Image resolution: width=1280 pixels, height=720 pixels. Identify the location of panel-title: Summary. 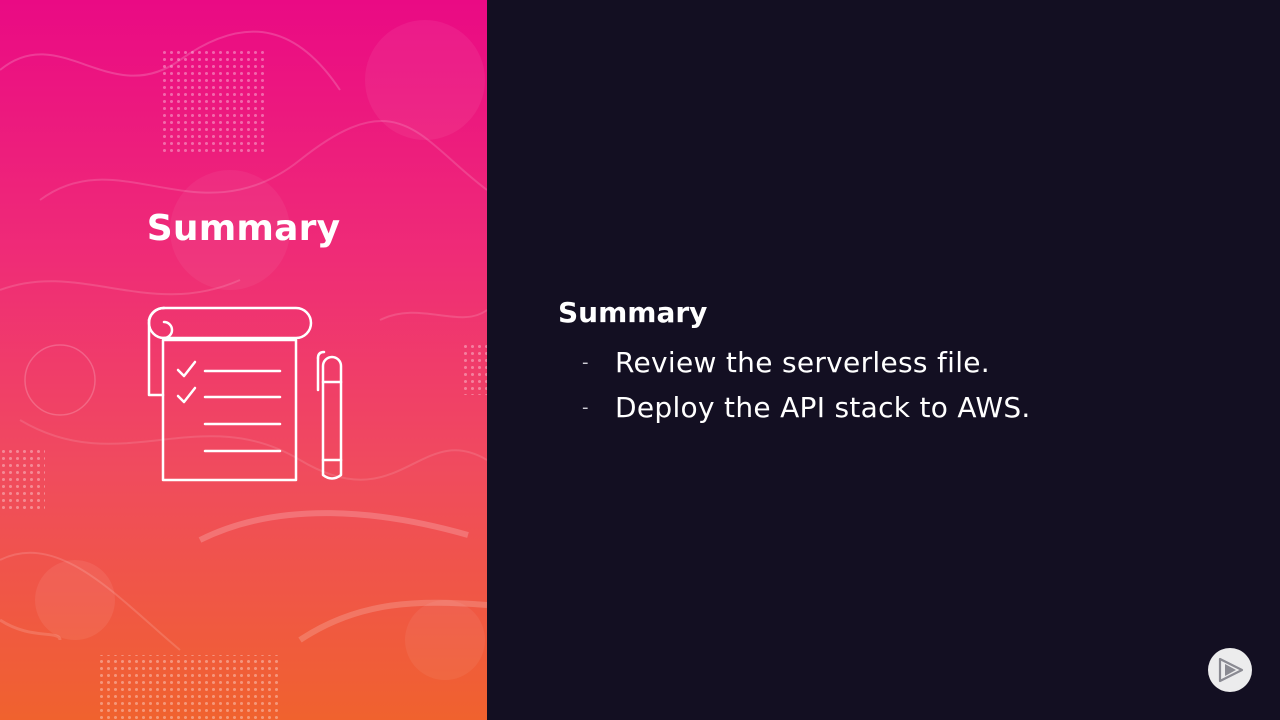
(243, 228).